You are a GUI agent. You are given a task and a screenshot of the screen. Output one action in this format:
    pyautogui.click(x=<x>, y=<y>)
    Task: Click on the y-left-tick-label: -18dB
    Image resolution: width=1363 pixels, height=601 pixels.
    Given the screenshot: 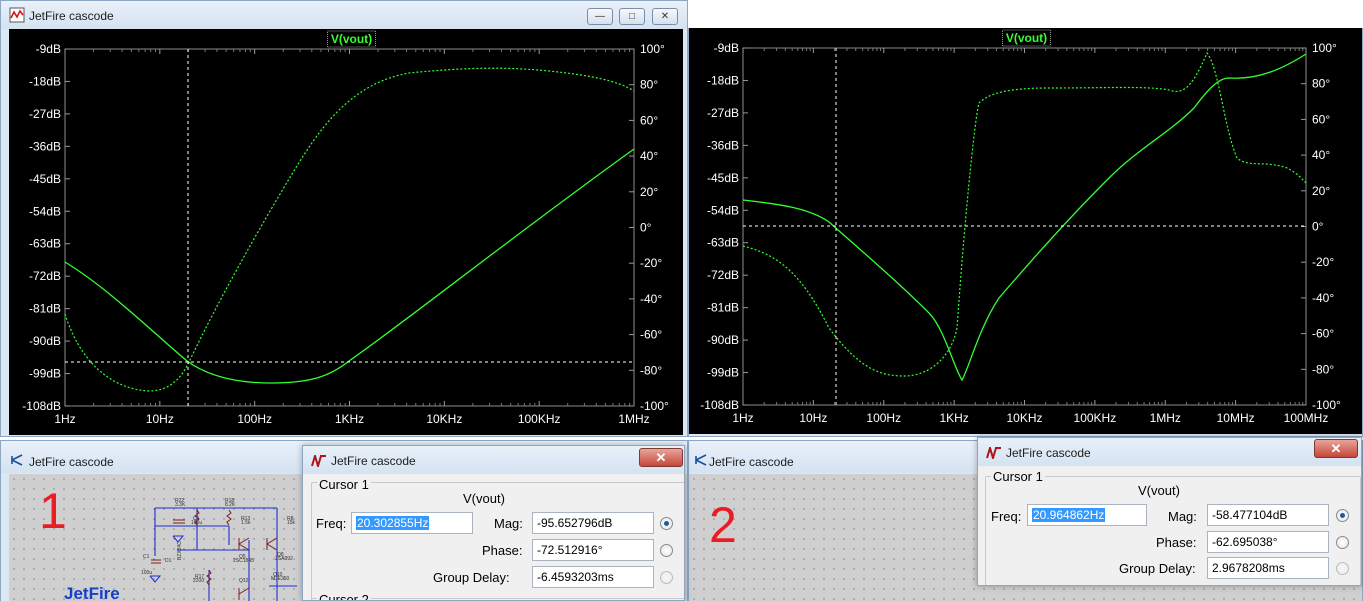 What is the action you would take?
    pyautogui.click(x=45, y=81)
    